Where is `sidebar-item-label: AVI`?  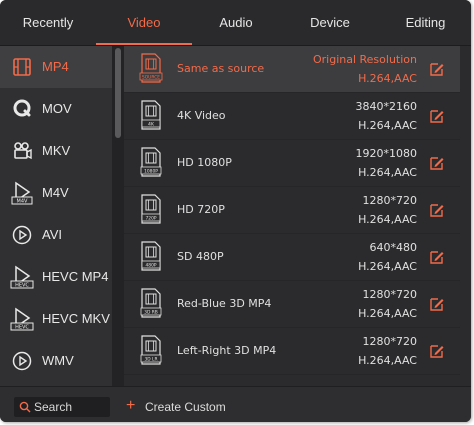 sidebar-item-label: AVI is located at coordinates (52, 234).